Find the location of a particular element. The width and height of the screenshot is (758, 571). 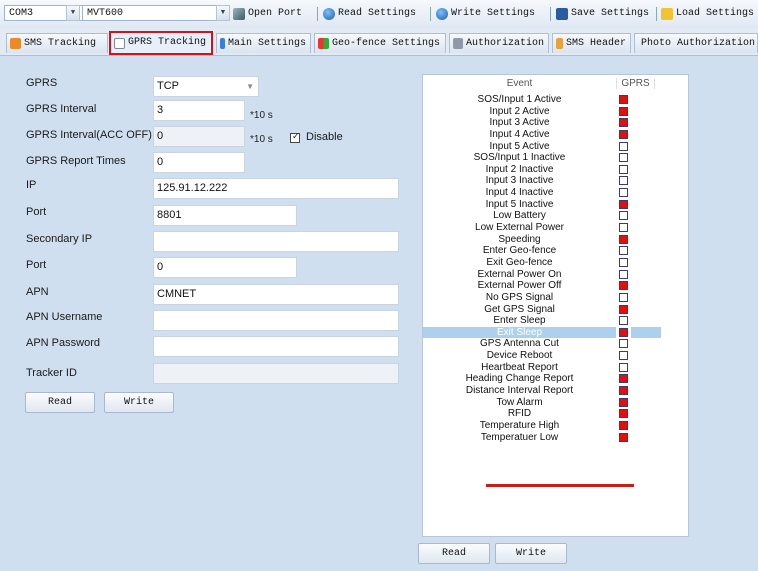

tab-main-settings: Main Settings is located at coordinates (263, 43).